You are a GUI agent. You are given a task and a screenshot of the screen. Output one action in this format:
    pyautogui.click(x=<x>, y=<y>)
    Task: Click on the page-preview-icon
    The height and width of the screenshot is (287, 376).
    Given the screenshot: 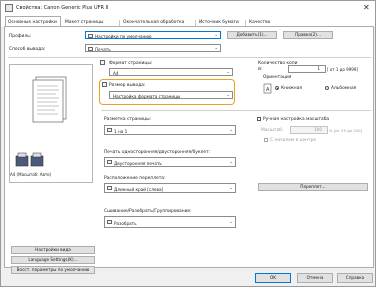 What is the action you would take?
    pyautogui.click(x=49, y=99)
    